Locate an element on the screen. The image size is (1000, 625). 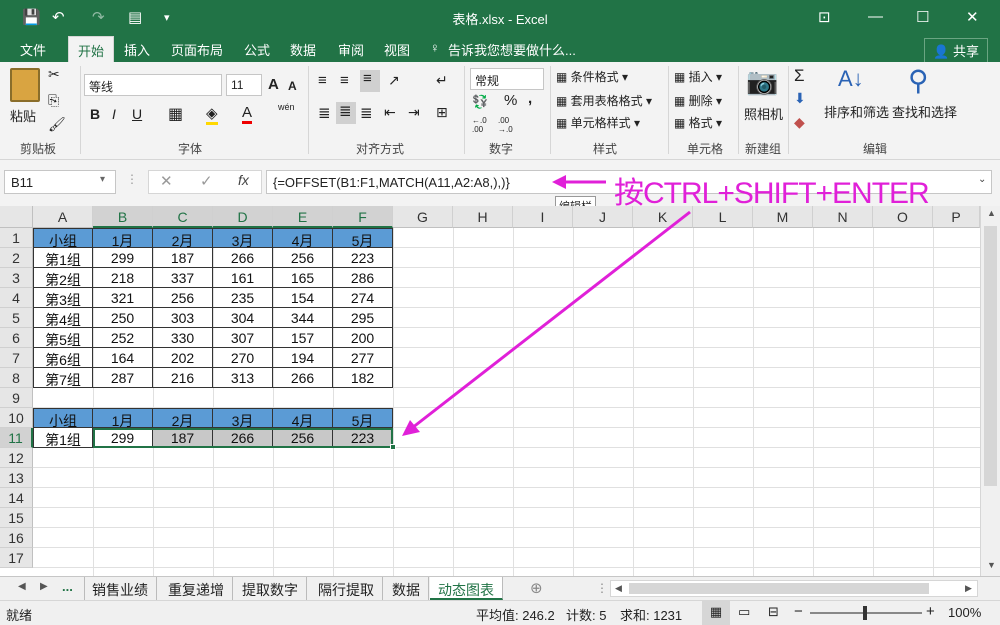
arrow-to-cell is located at coordinates (551, 320).